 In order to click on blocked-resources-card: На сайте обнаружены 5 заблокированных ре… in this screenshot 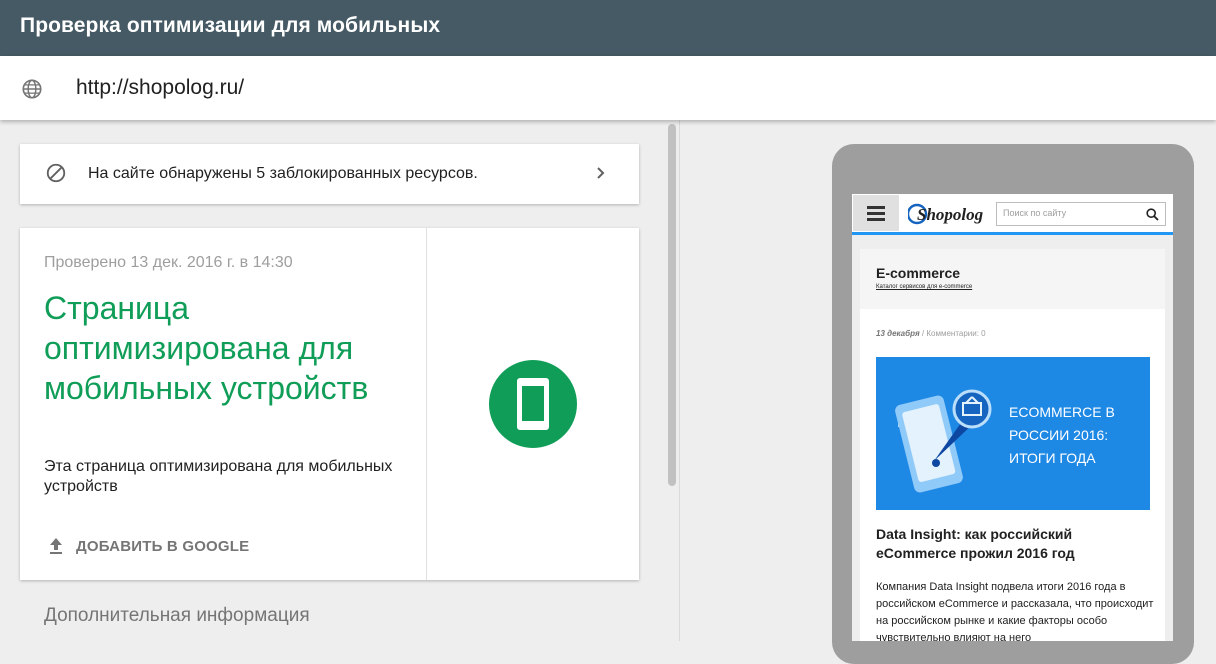, I will do `click(329, 174)`.